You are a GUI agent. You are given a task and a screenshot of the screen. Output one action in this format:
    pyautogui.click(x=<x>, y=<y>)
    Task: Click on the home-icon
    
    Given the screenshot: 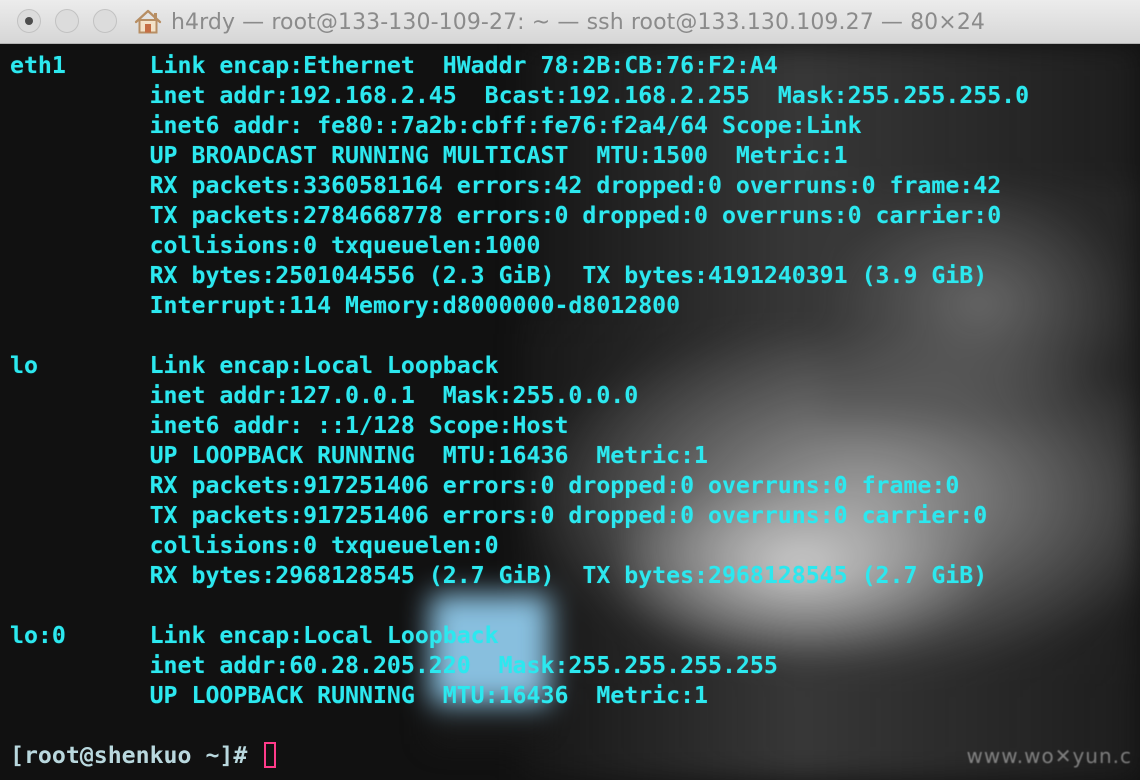 What is the action you would take?
    pyautogui.click(x=148, y=21)
    